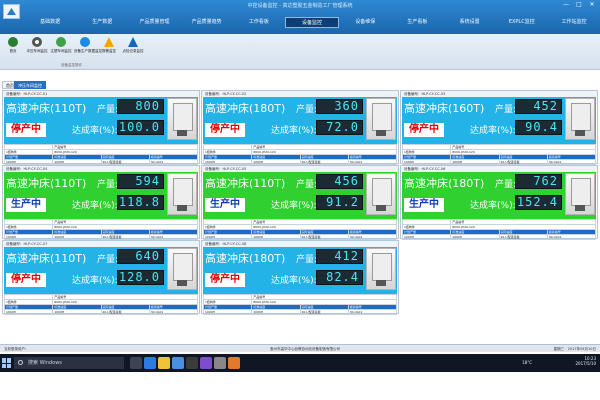  Describe the element at coordinates (61, 45) in the screenshot. I see `toolbar-button: 注塑车间监控` at that location.